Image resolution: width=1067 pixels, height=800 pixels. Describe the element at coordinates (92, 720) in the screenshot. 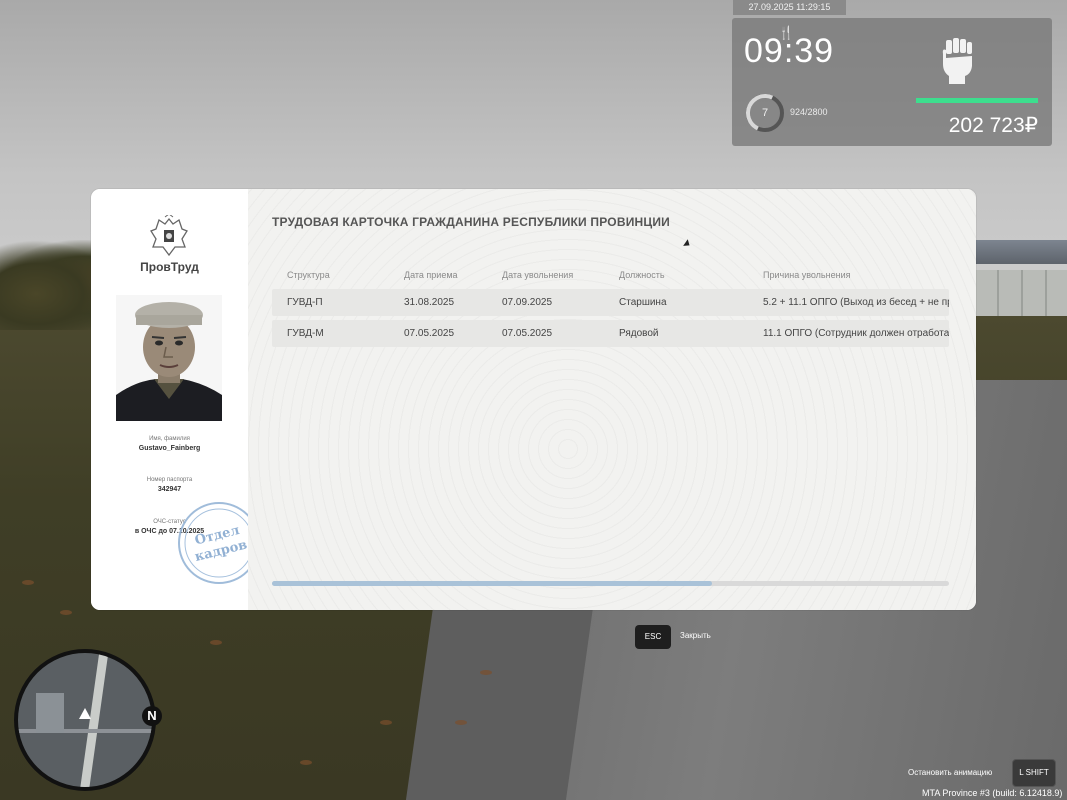

I see `minimap-road` at that location.